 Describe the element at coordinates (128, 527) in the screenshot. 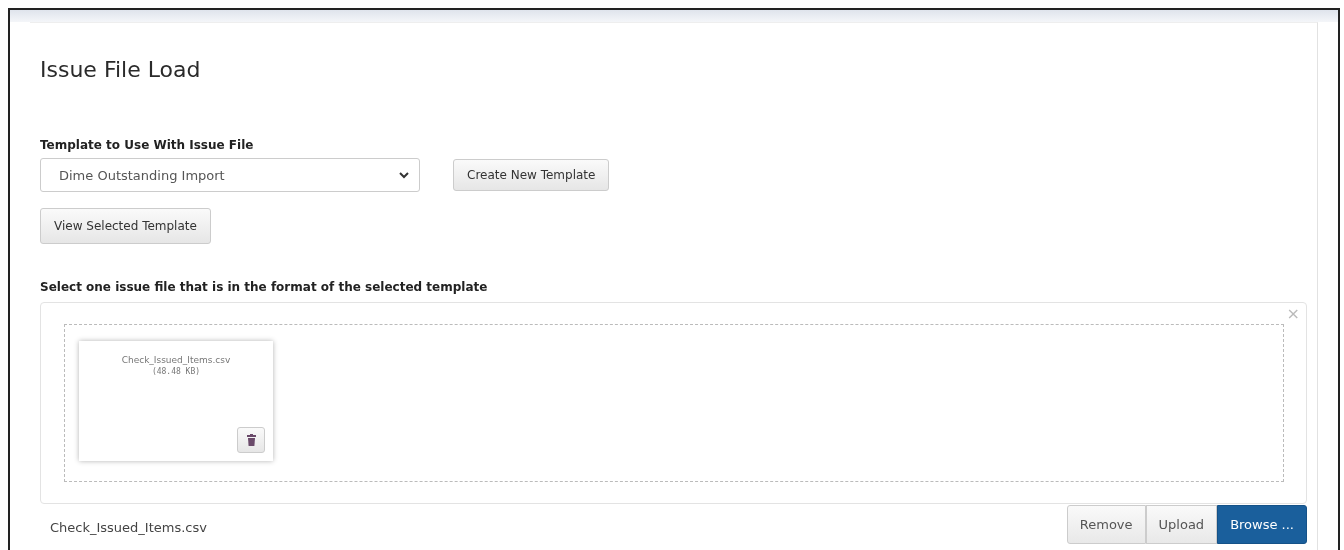

I see `selected-file-name: Check_Issued_Items.csv` at that location.